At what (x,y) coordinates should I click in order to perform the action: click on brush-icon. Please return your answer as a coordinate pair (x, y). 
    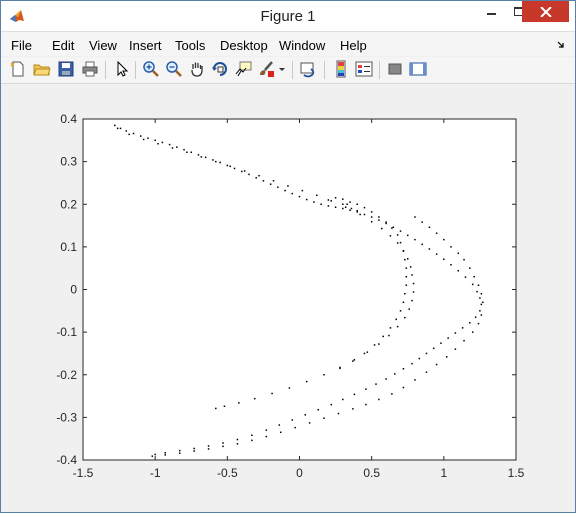
    Looking at the image, I should click on (266, 69).